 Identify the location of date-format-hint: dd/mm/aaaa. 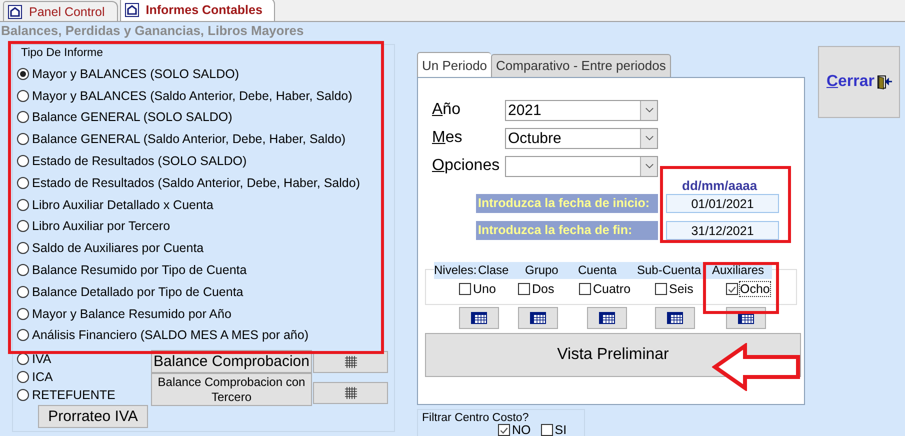
(720, 185).